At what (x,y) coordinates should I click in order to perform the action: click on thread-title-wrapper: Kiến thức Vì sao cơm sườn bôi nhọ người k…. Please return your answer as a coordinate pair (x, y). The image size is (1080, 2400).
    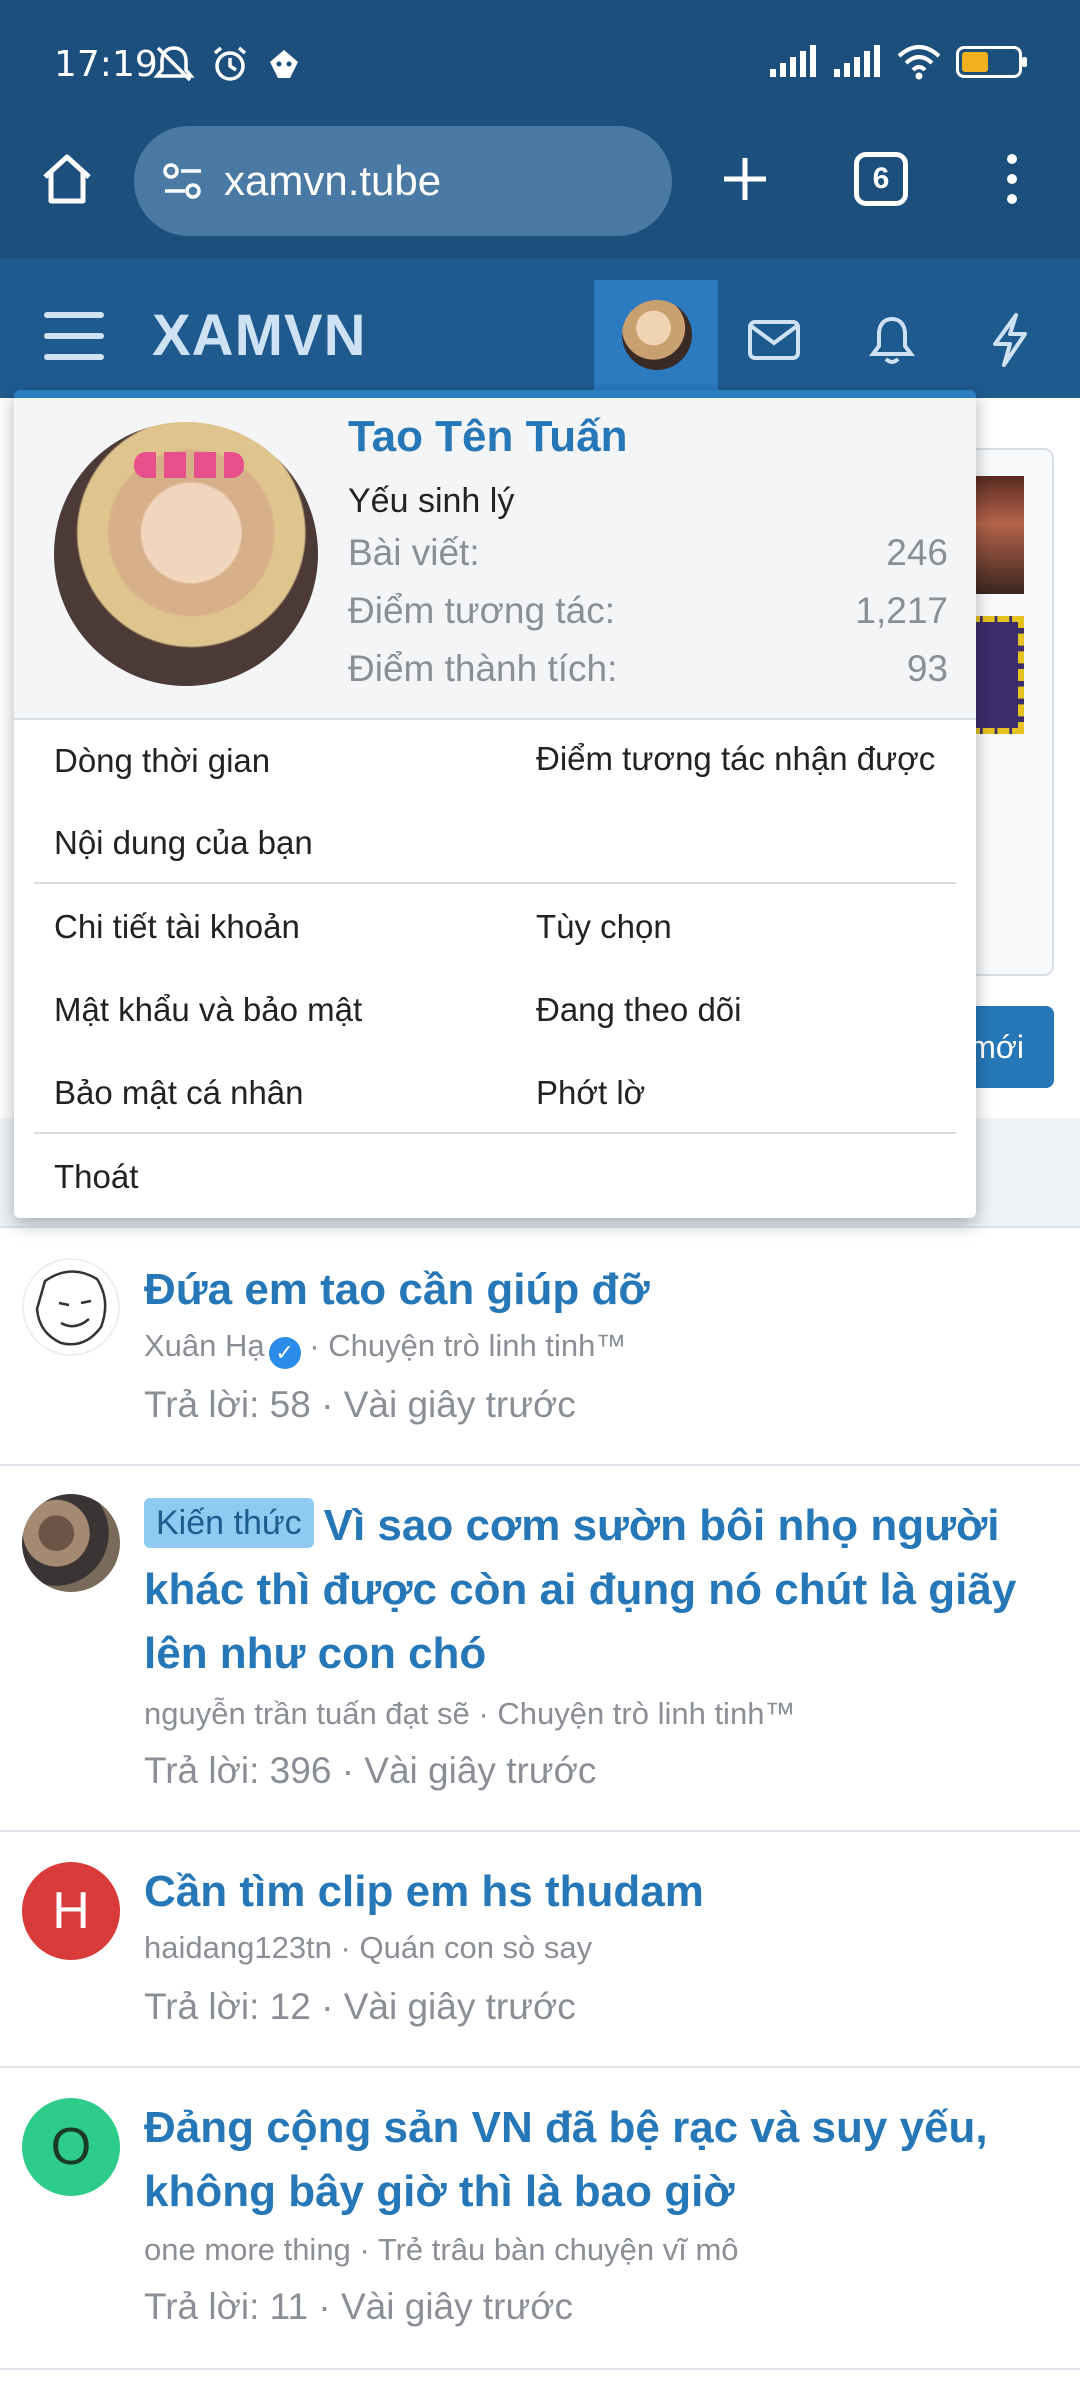
    Looking at the image, I should click on (589, 1590).